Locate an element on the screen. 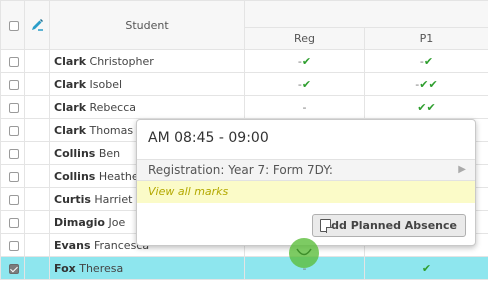 The width and height of the screenshot is (488, 285). registration-label: Registration: Year 7: Form 7DY: is located at coordinates (240, 170).